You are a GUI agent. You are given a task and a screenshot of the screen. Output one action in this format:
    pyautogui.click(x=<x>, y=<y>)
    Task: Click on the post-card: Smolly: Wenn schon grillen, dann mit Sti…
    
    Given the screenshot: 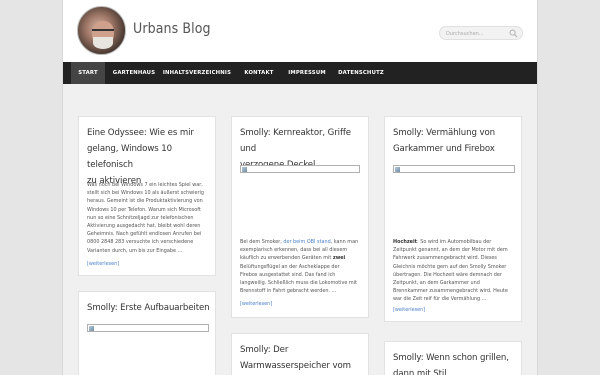 What is the action you would take?
    pyautogui.click(x=453, y=358)
    